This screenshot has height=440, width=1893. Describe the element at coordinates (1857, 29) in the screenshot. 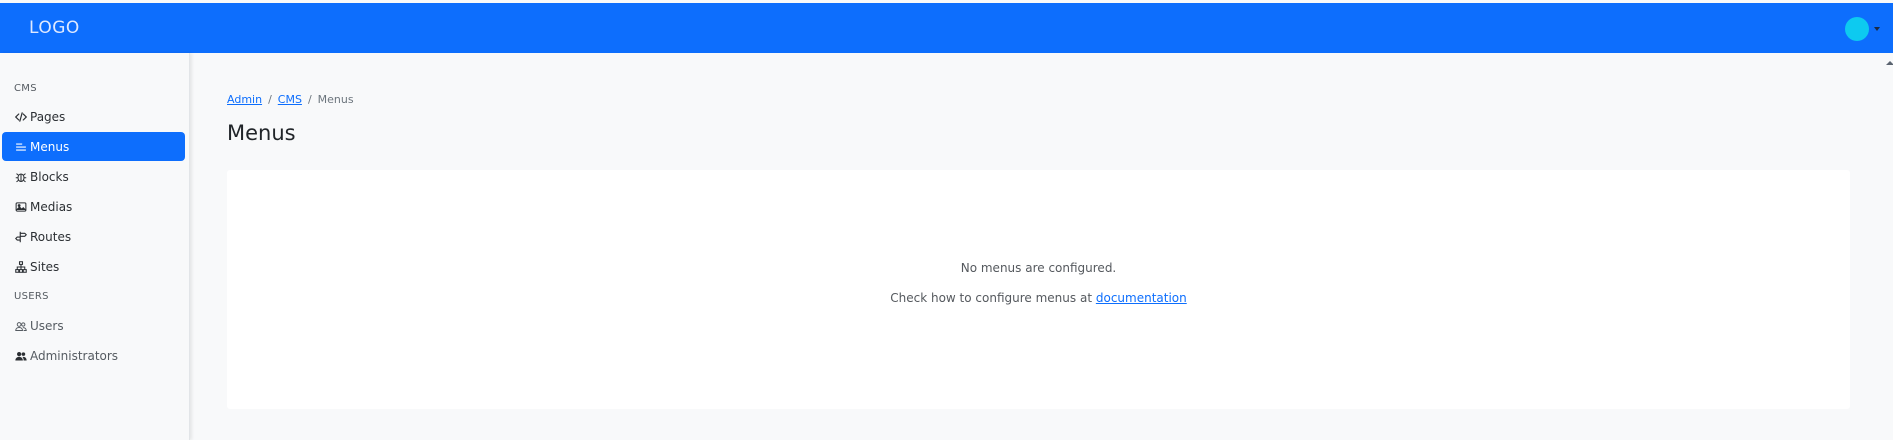

I see `user-avatar` at that location.